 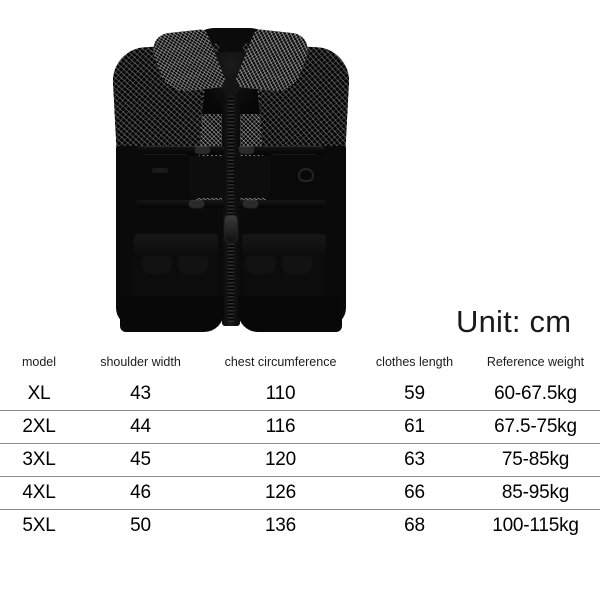 What do you see at coordinates (160, 170) in the screenshot?
I see `webbing-loop` at bounding box center [160, 170].